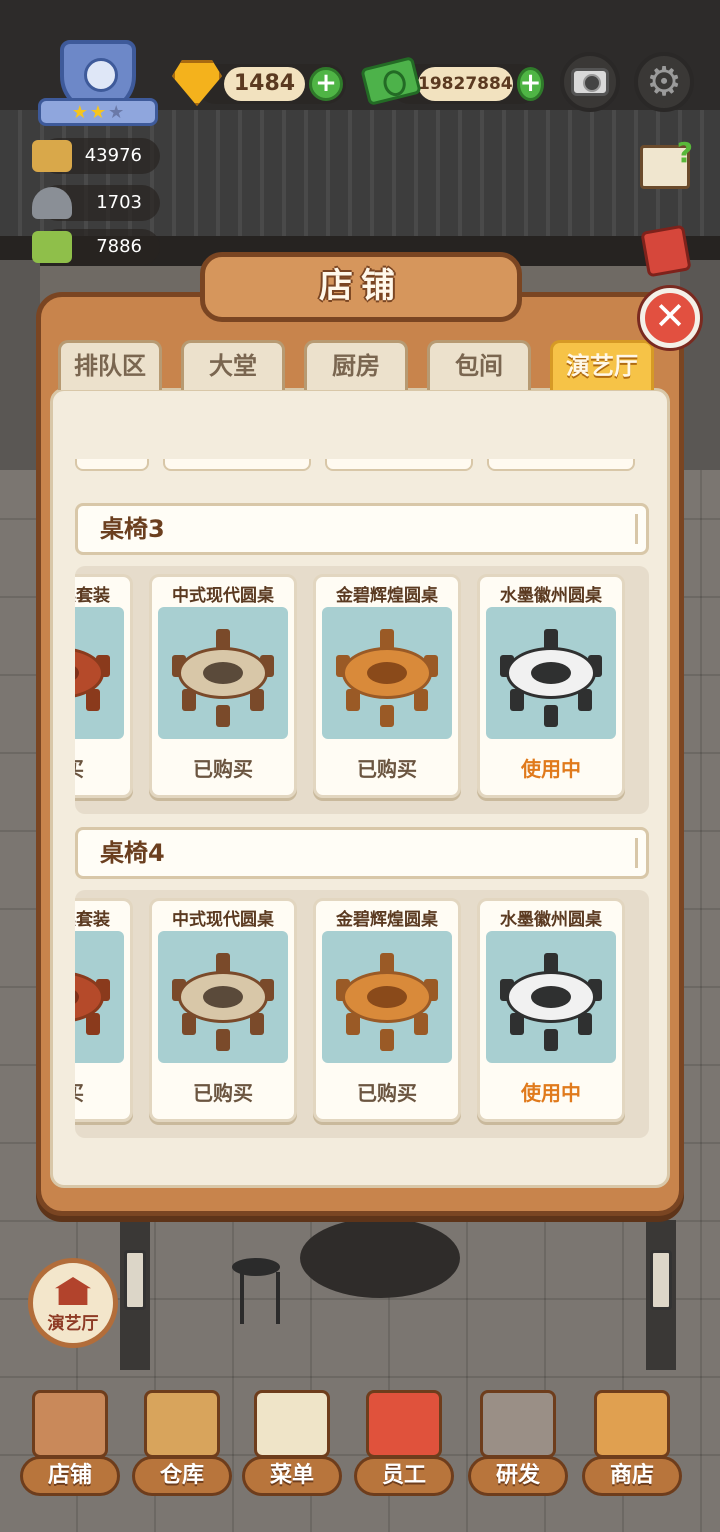  I want to click on tab-kitchen: 厨房, so click(356, 365).